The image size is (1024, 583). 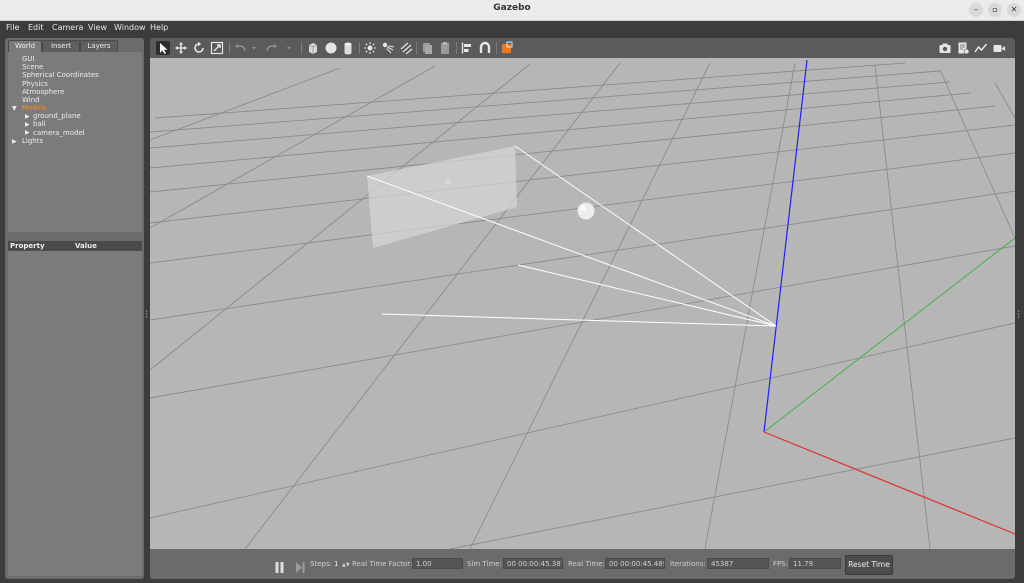 I want to click on real-time-factor-field: 1.00, so click(x=437, y=563).